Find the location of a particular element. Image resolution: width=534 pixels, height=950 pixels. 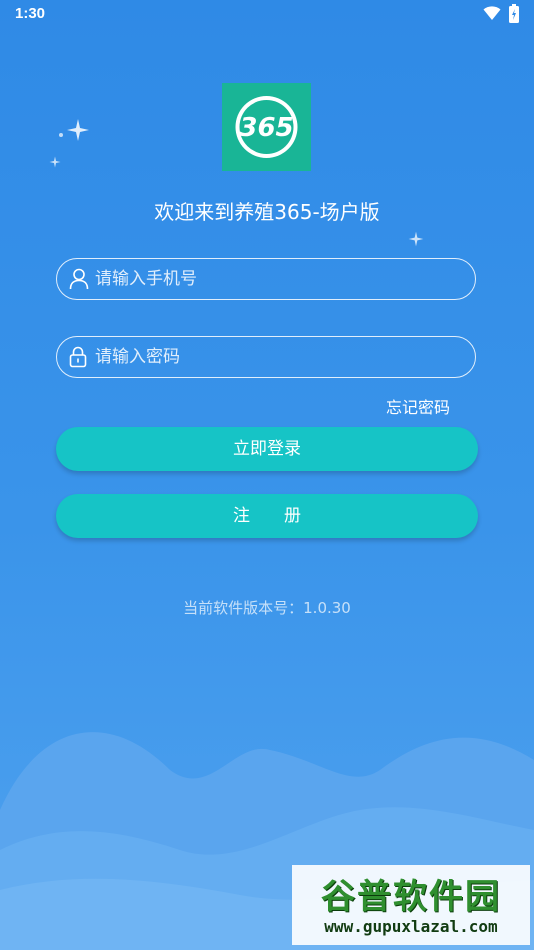

battery-icon is located at coordinates (514, 13).